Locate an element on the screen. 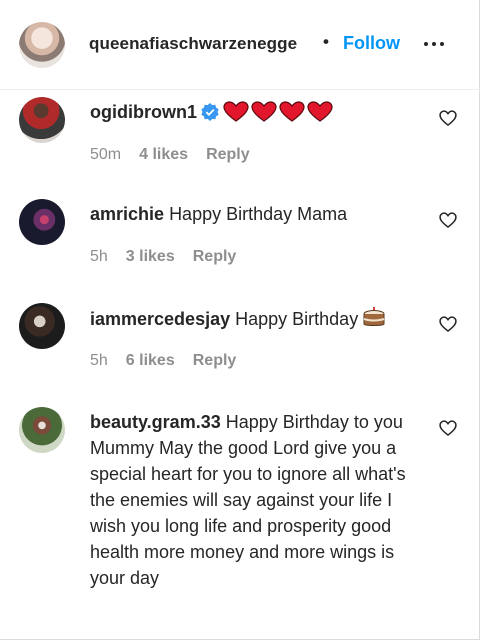 The height and width of the screenshot is (641, 482). comment-text: iammercedesjay Happy Birthday is located at coordinates (255, 320).